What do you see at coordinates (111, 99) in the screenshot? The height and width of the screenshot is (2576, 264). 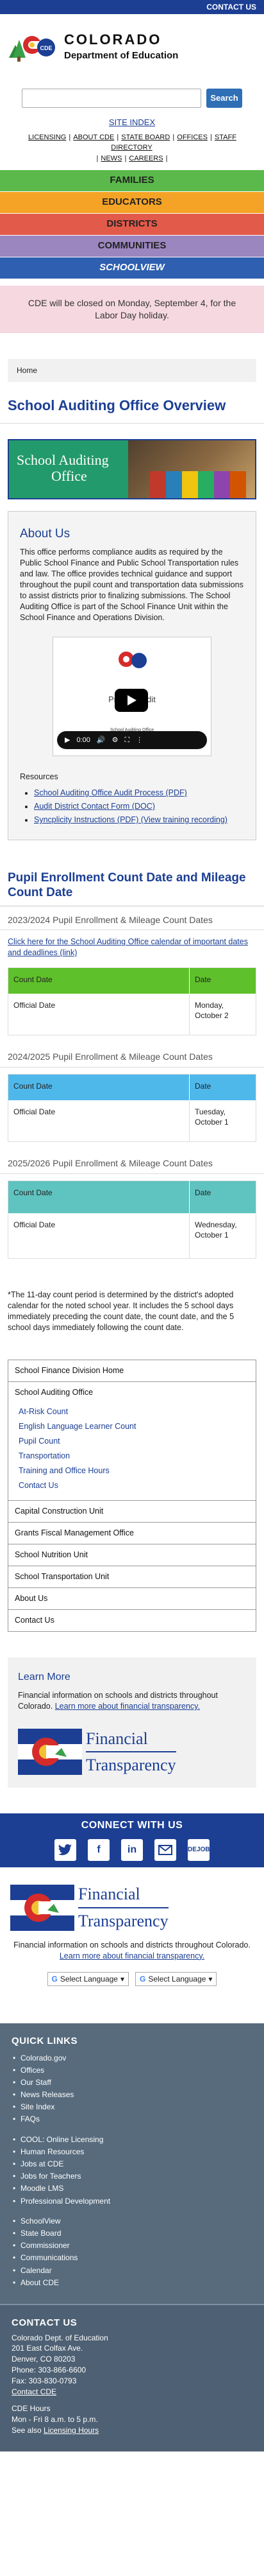 I see `search-input` at bounding box center [111, 99].